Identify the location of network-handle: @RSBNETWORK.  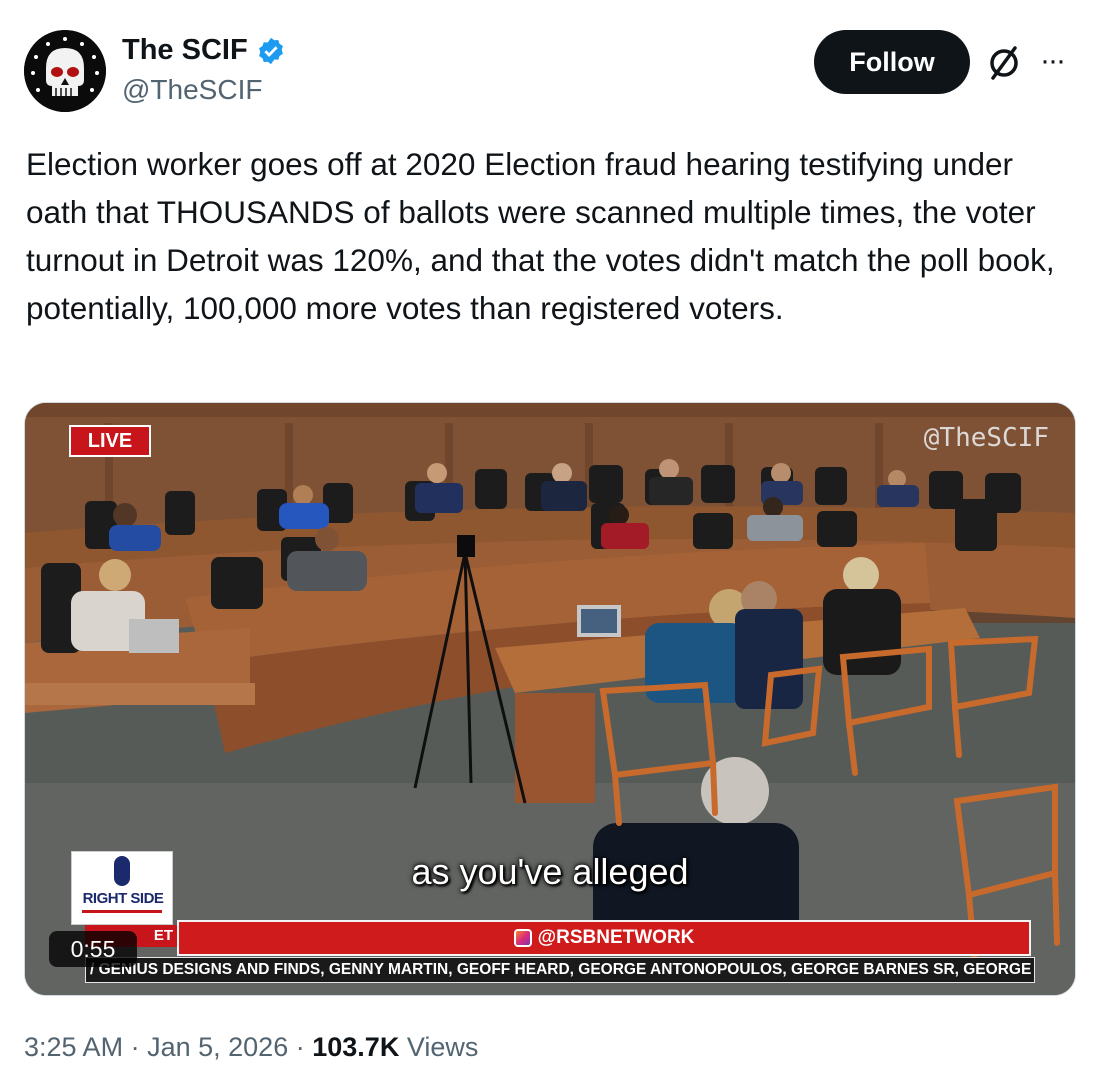
(616, 937).